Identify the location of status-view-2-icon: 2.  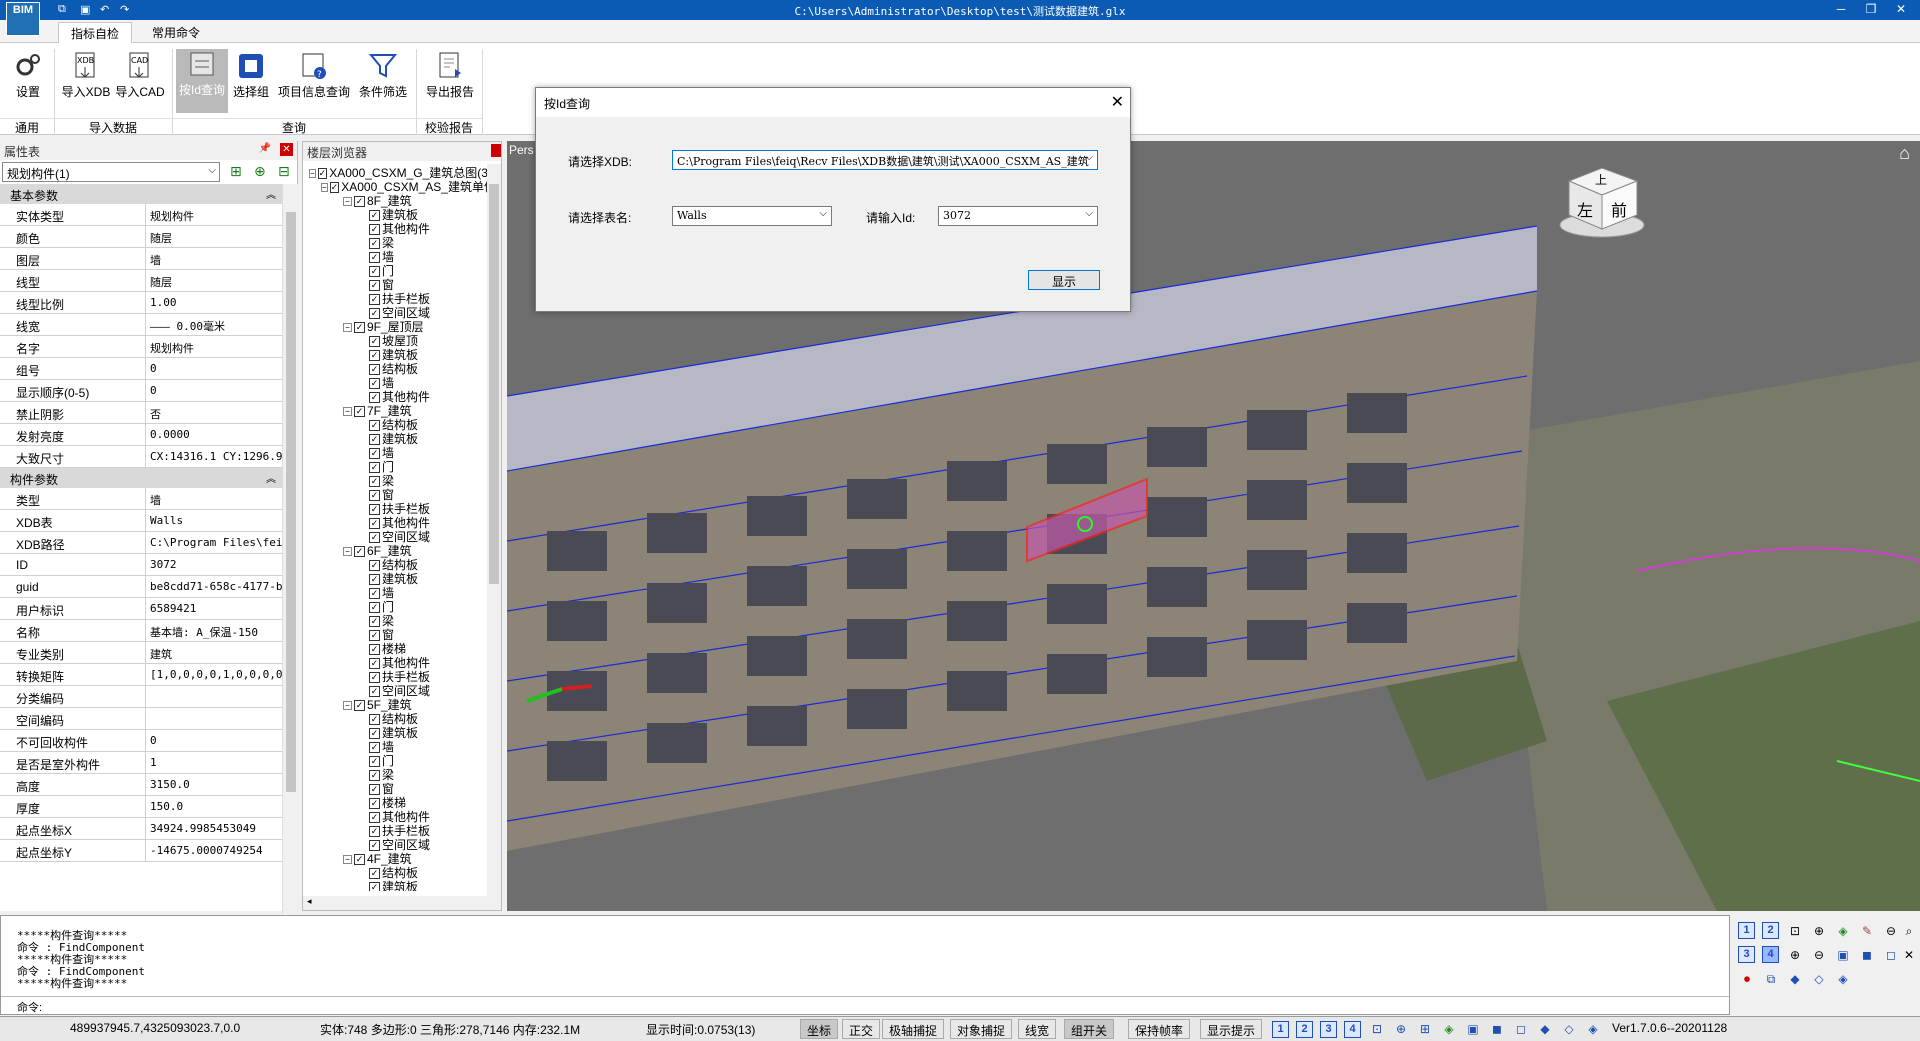
(1304, 1029).